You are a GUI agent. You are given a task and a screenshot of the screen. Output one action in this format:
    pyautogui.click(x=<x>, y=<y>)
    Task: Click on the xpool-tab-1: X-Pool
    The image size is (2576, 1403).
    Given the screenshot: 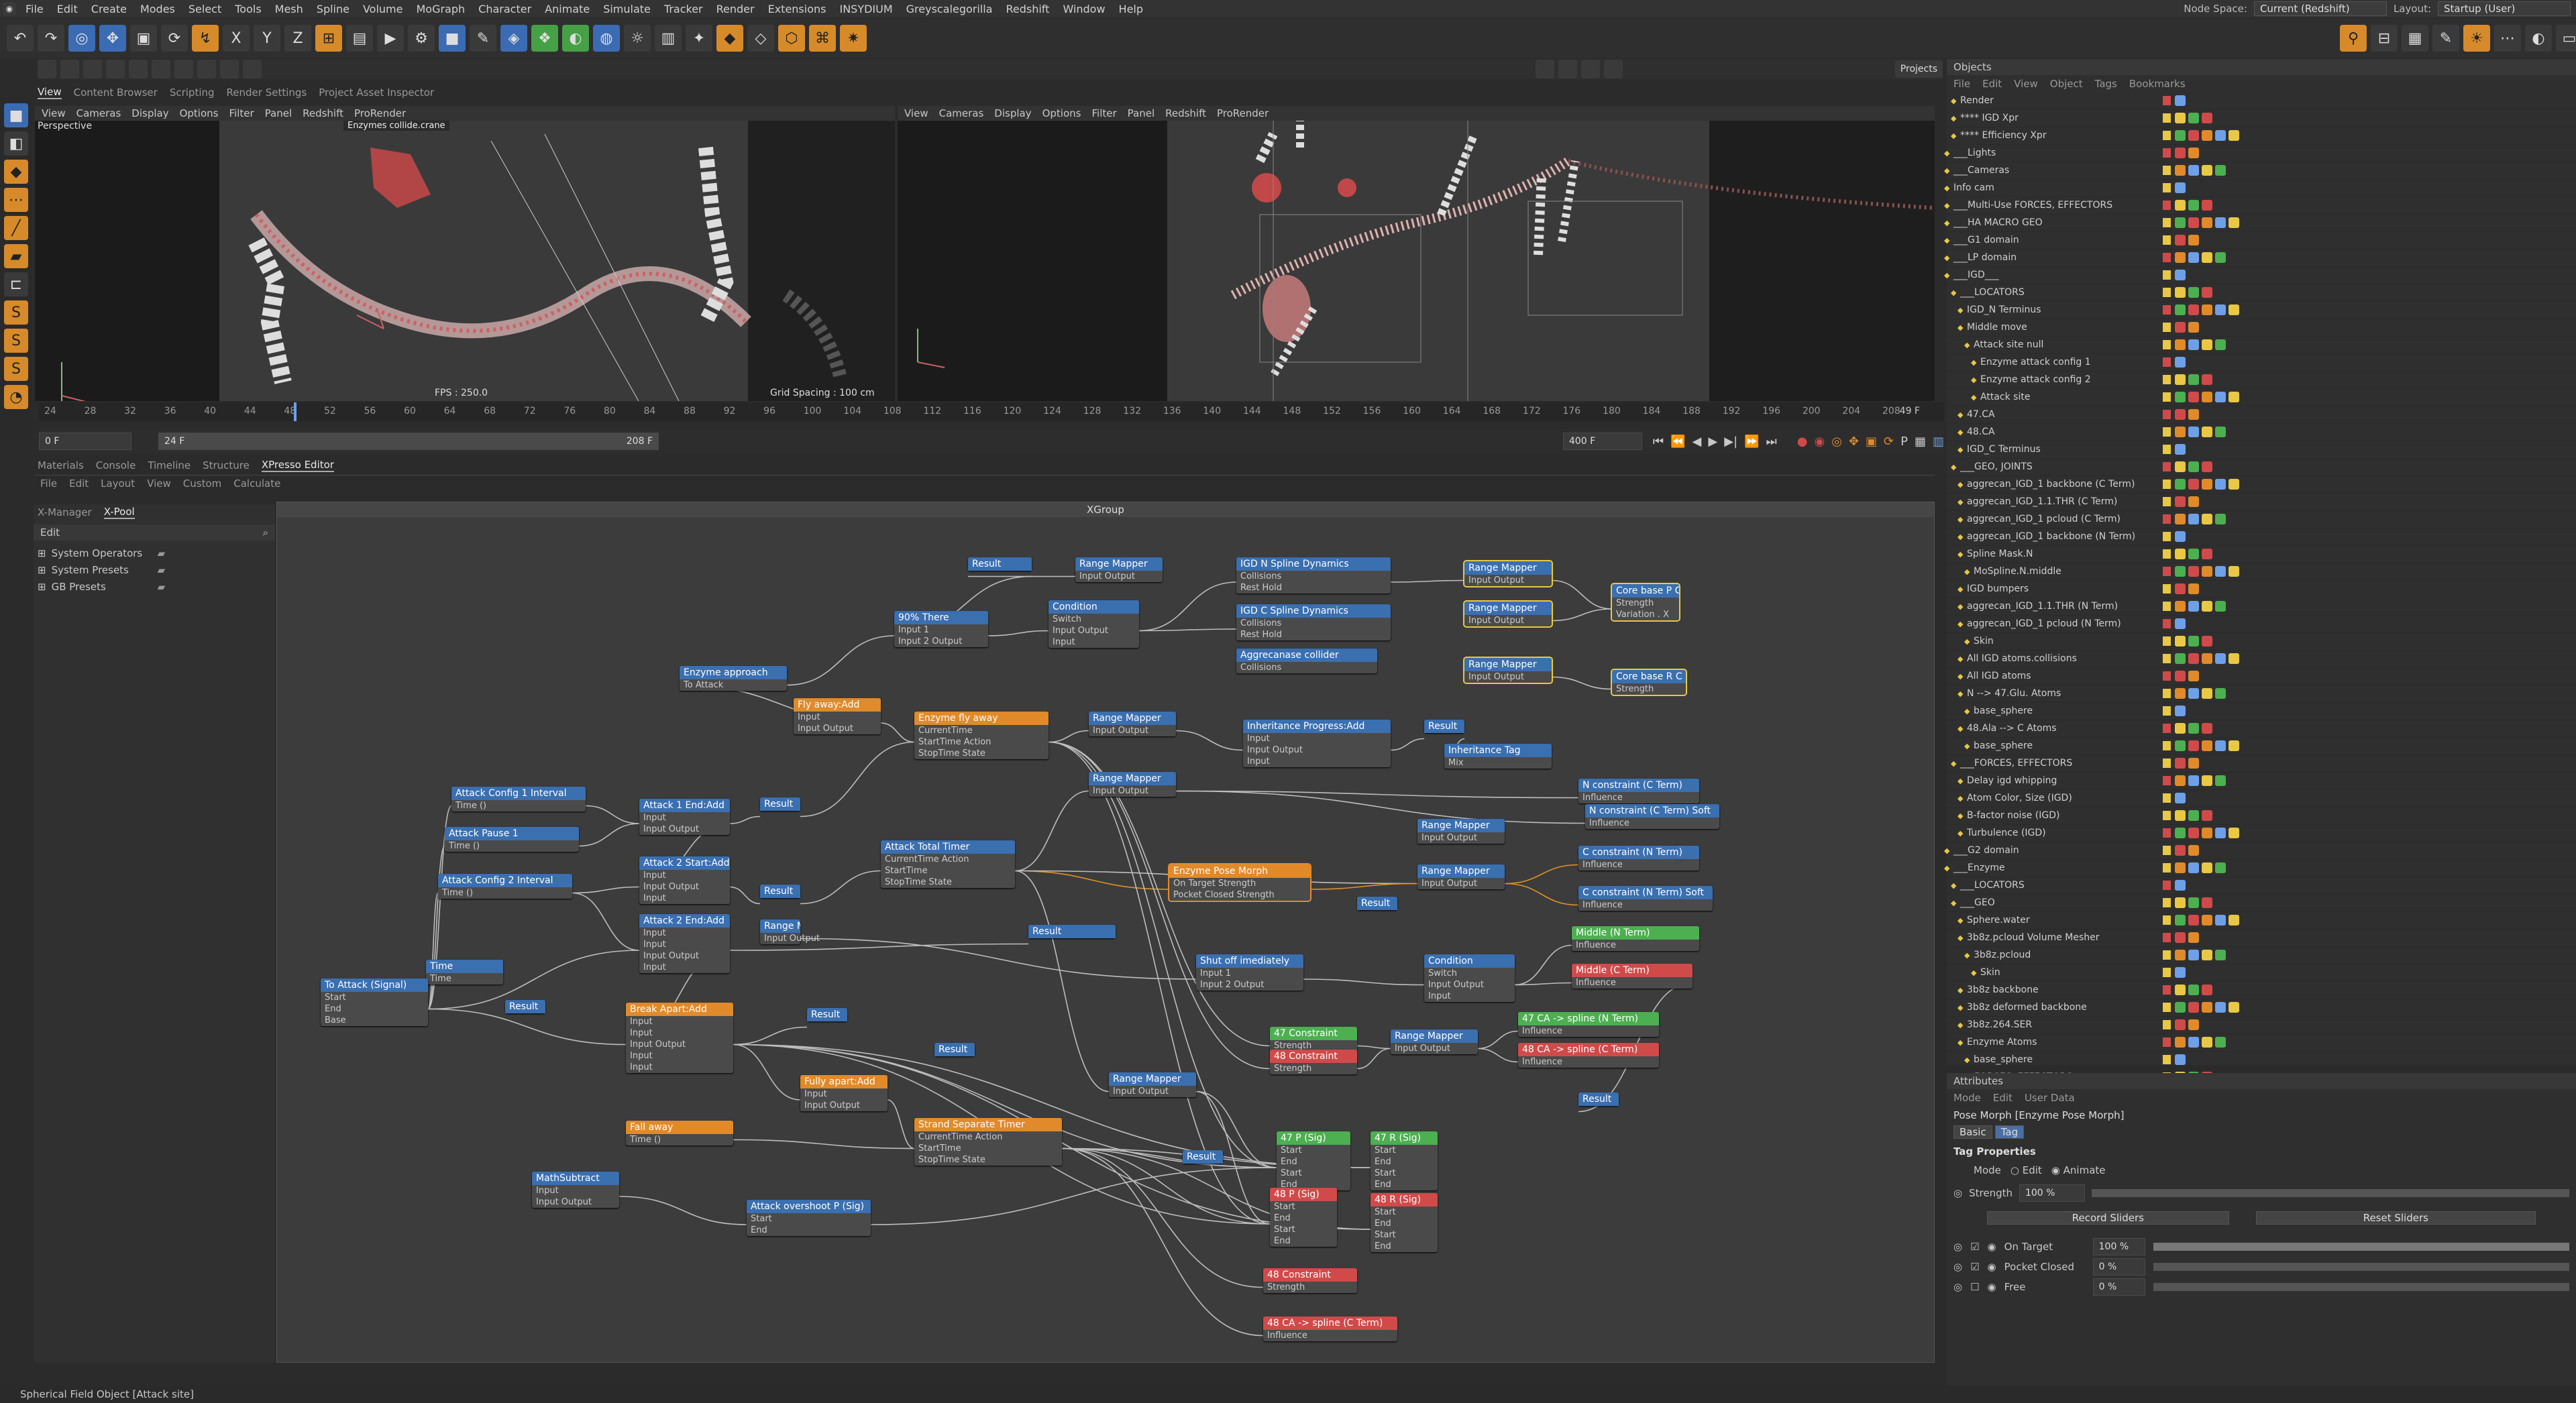 What is the action you would take?
    pyautogui.click(x=119, y=513)
    